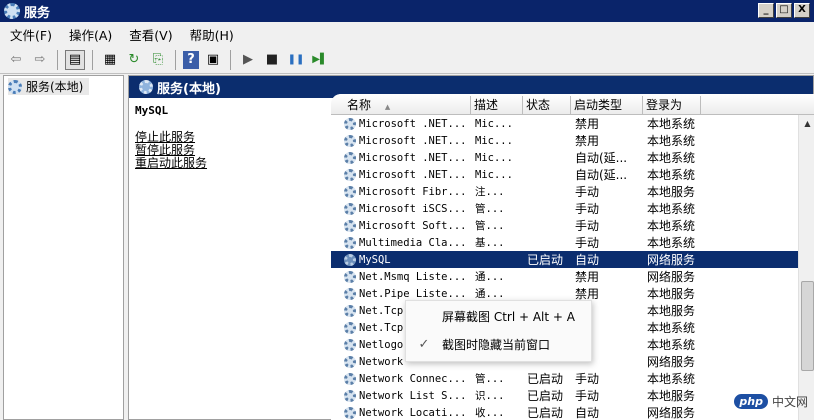  Describe the element at coordinates (191, 59) in the screenshot. I see `help-icon: ?` at that location.